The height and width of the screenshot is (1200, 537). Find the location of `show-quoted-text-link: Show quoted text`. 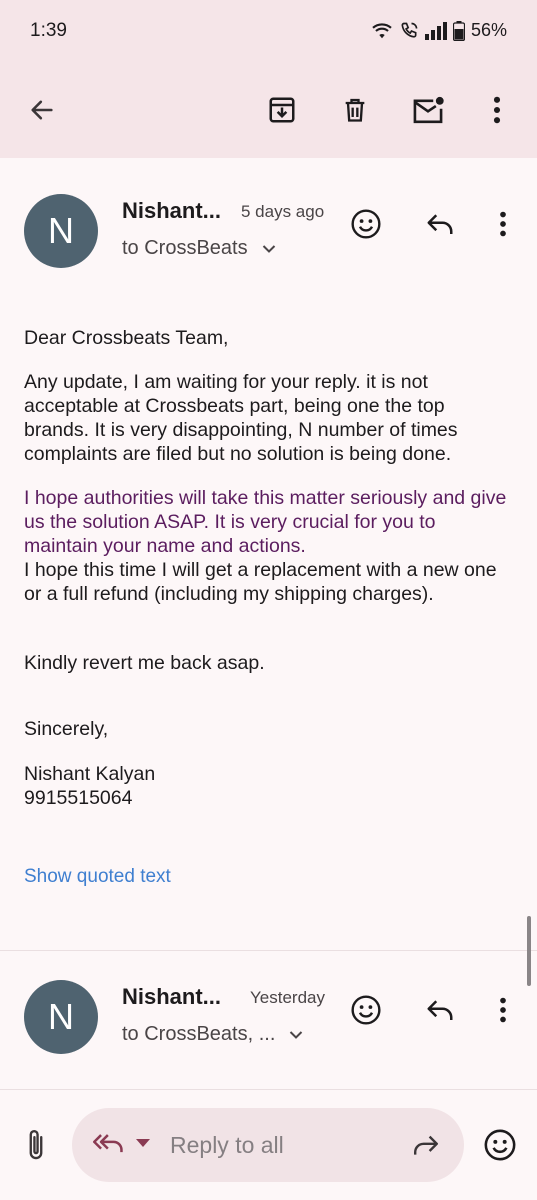

show-quoted-text-link: Show quoted text is located at coordinates (97, 877).